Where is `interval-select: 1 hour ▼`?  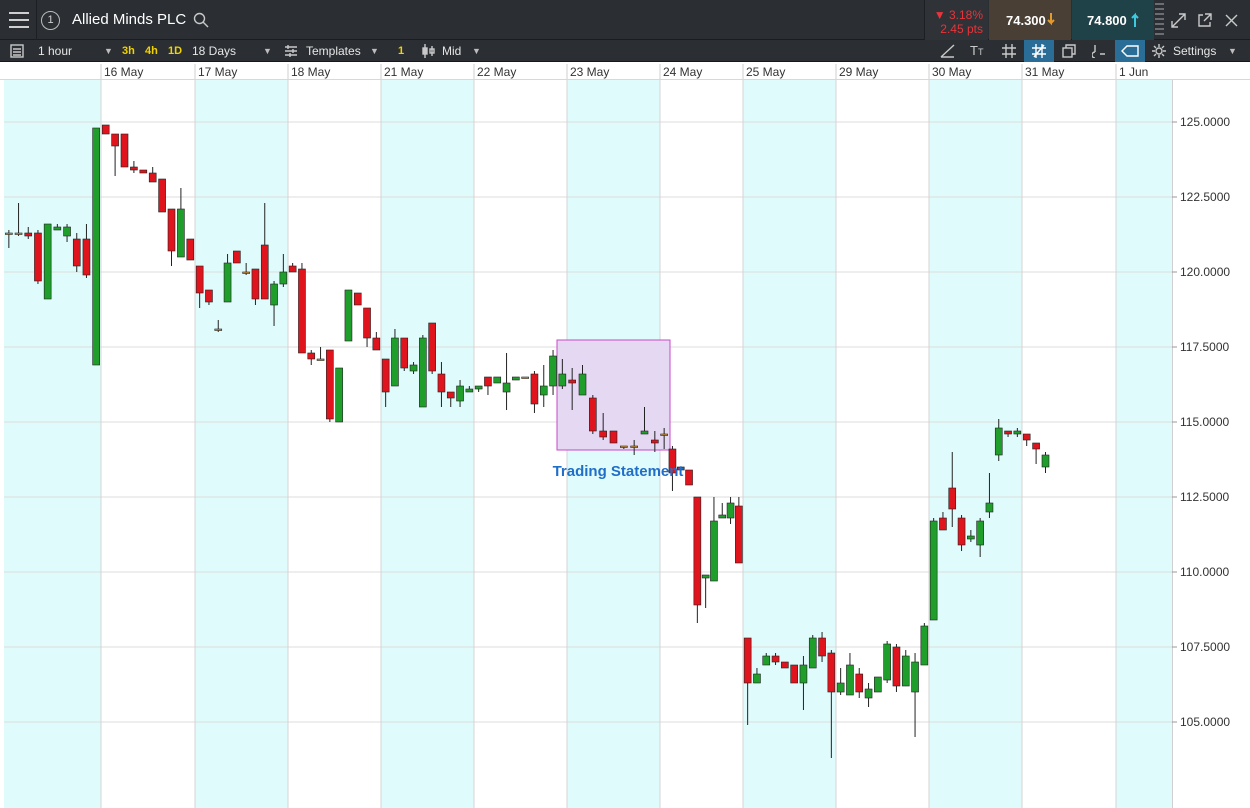
interval-select: 1 hour ▼ is located at coordinates (74, 51).